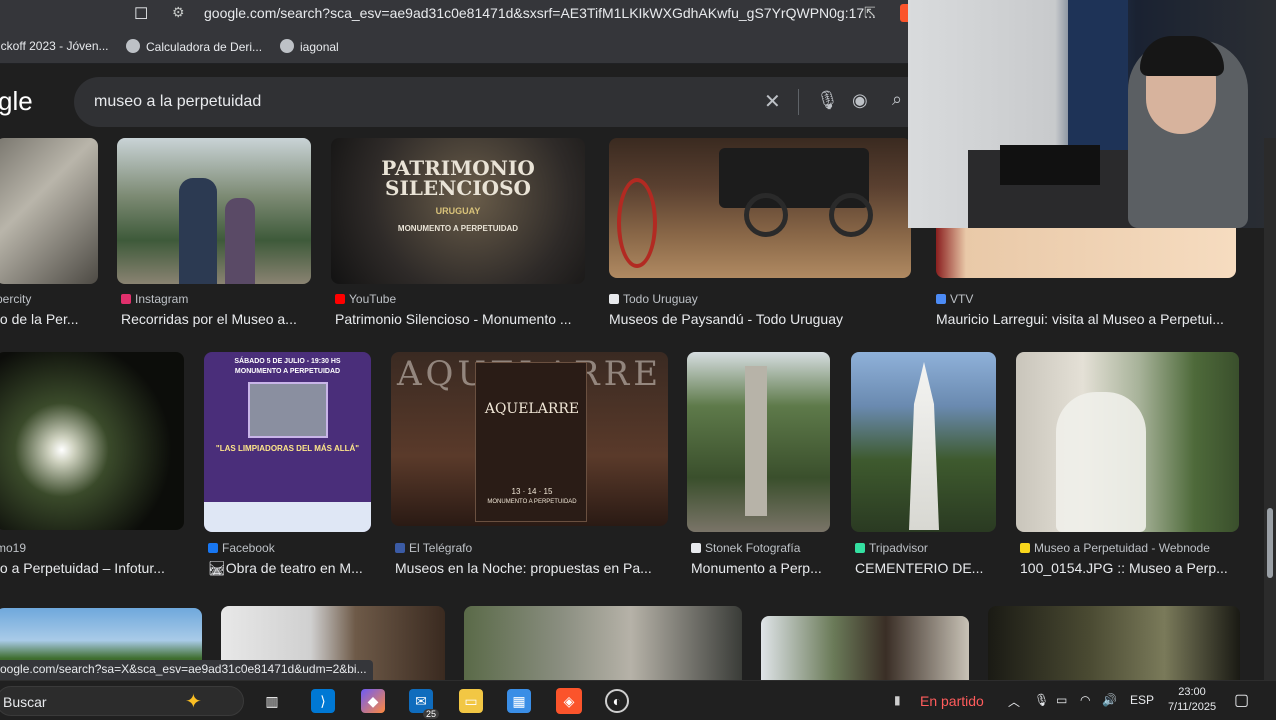  I want to click on thumbnail-heading: PATRIMONIO SILENCIOSO, so click(458, 178).